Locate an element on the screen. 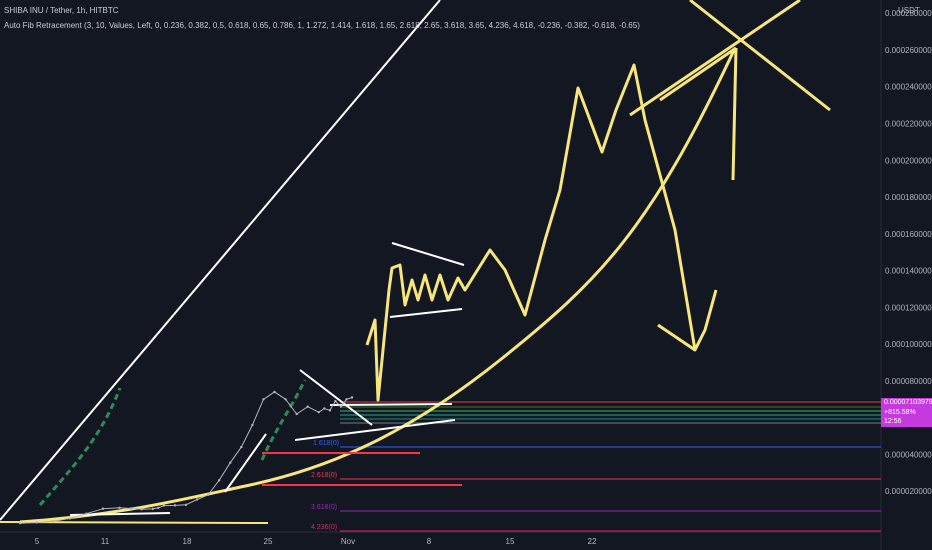  y-tick-label: 0.000180000 is located at coordinates (908, 197).